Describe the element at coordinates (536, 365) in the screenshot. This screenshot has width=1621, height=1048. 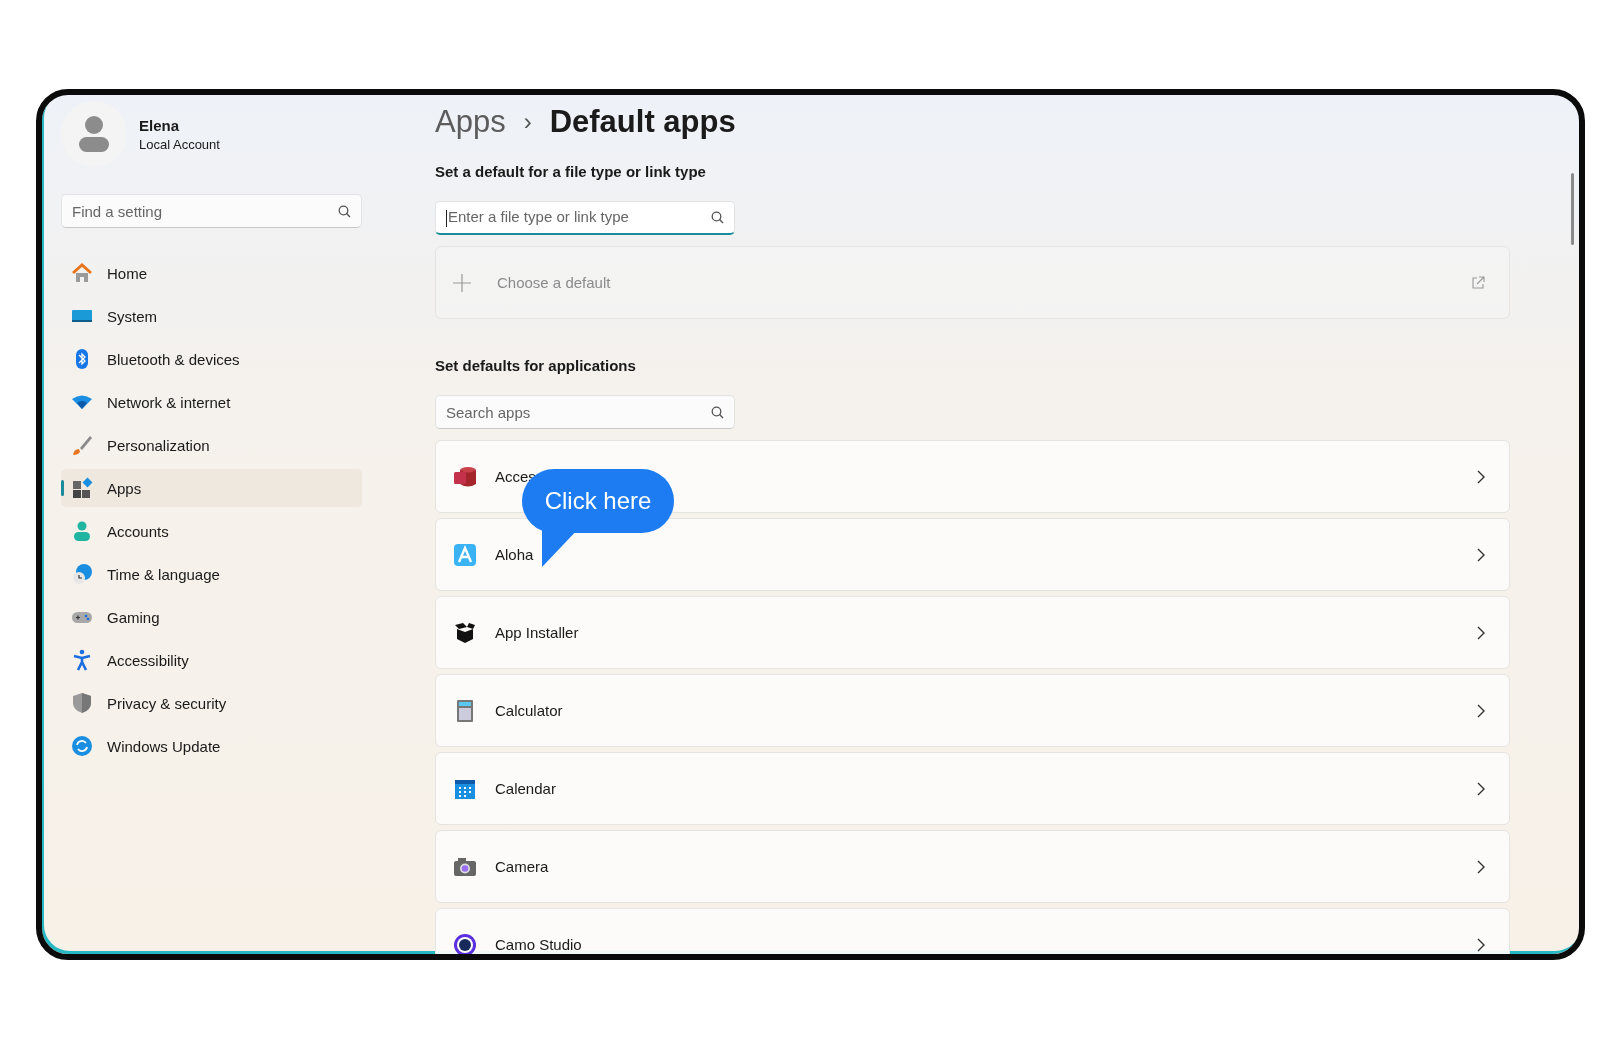
I see `section-heading: Set defaults for applications` at that location.